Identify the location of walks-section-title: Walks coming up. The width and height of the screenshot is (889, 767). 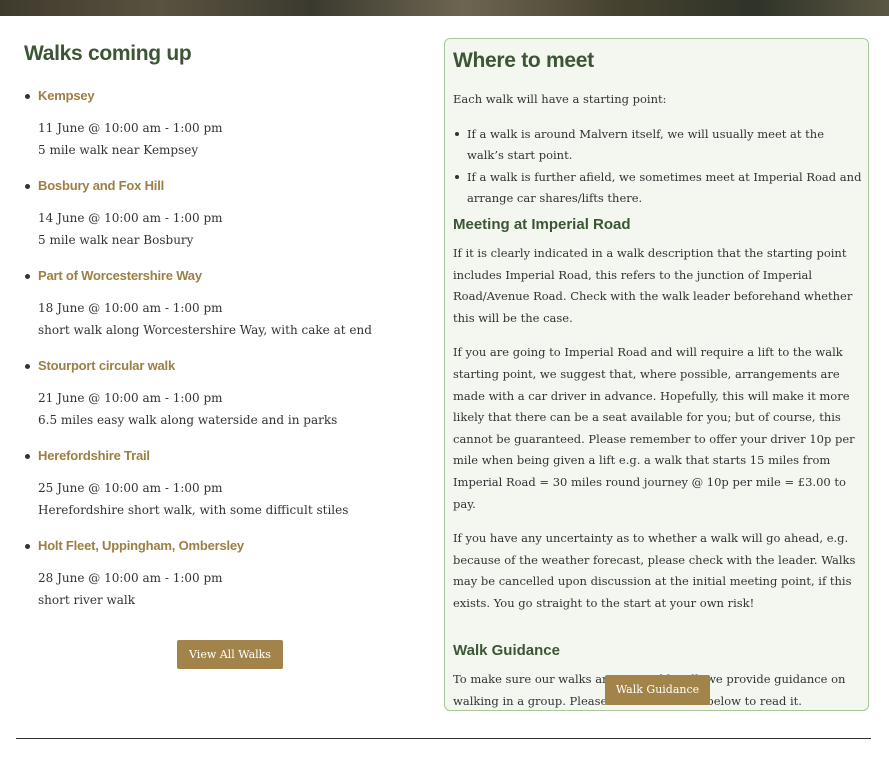
(108, 53).